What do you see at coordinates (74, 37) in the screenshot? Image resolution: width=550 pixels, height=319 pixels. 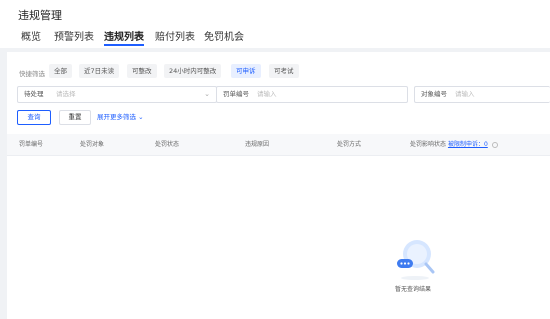 I see `tab-warning-list: 预警列表` at bounding box center [74, 37].